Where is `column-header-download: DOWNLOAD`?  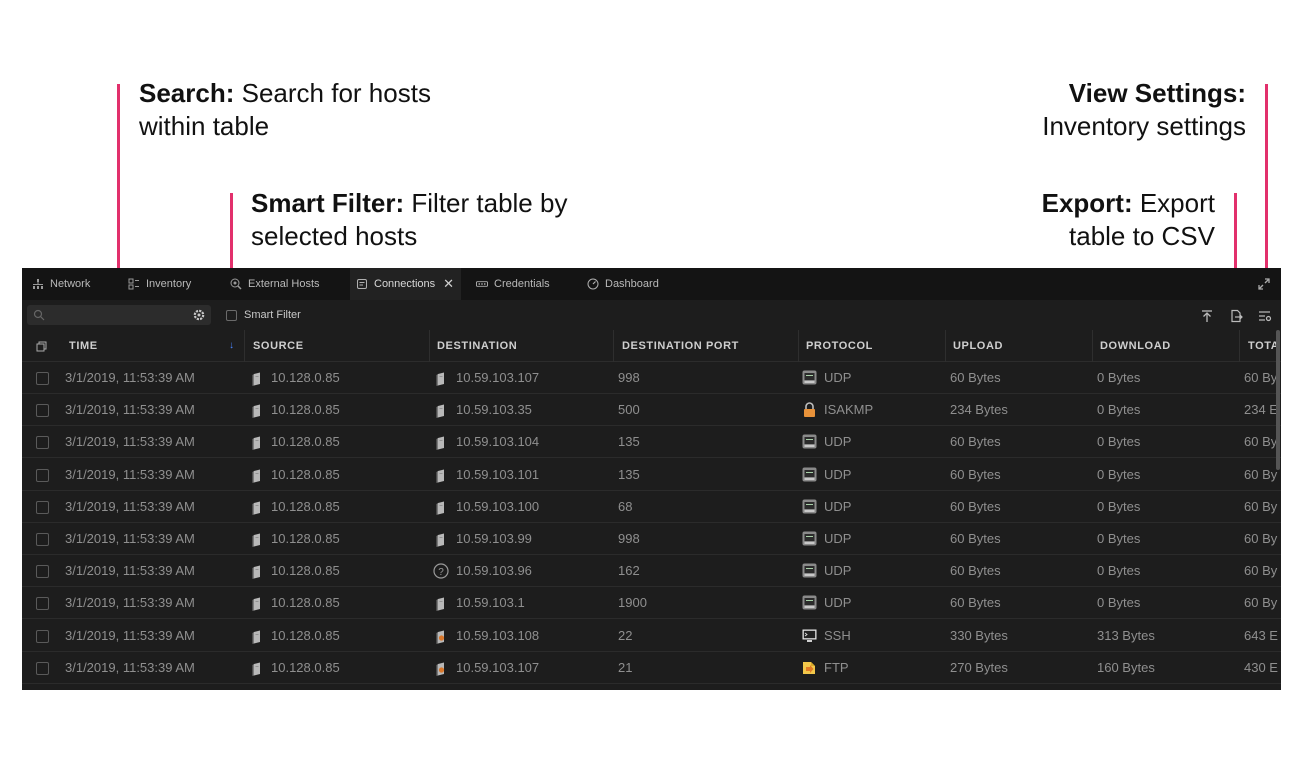 column-header-download: DOWNLOAD is located at coordinates (1135, 346).